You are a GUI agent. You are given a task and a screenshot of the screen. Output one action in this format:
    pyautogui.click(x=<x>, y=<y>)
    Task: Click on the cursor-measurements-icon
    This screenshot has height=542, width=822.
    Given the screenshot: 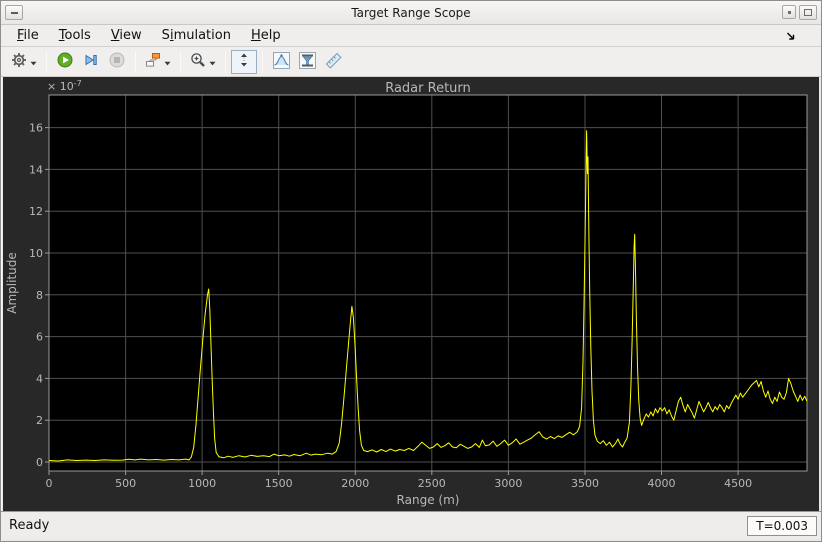 What is the action you would take?
    pyautogui.click(x=307, y=61)
    